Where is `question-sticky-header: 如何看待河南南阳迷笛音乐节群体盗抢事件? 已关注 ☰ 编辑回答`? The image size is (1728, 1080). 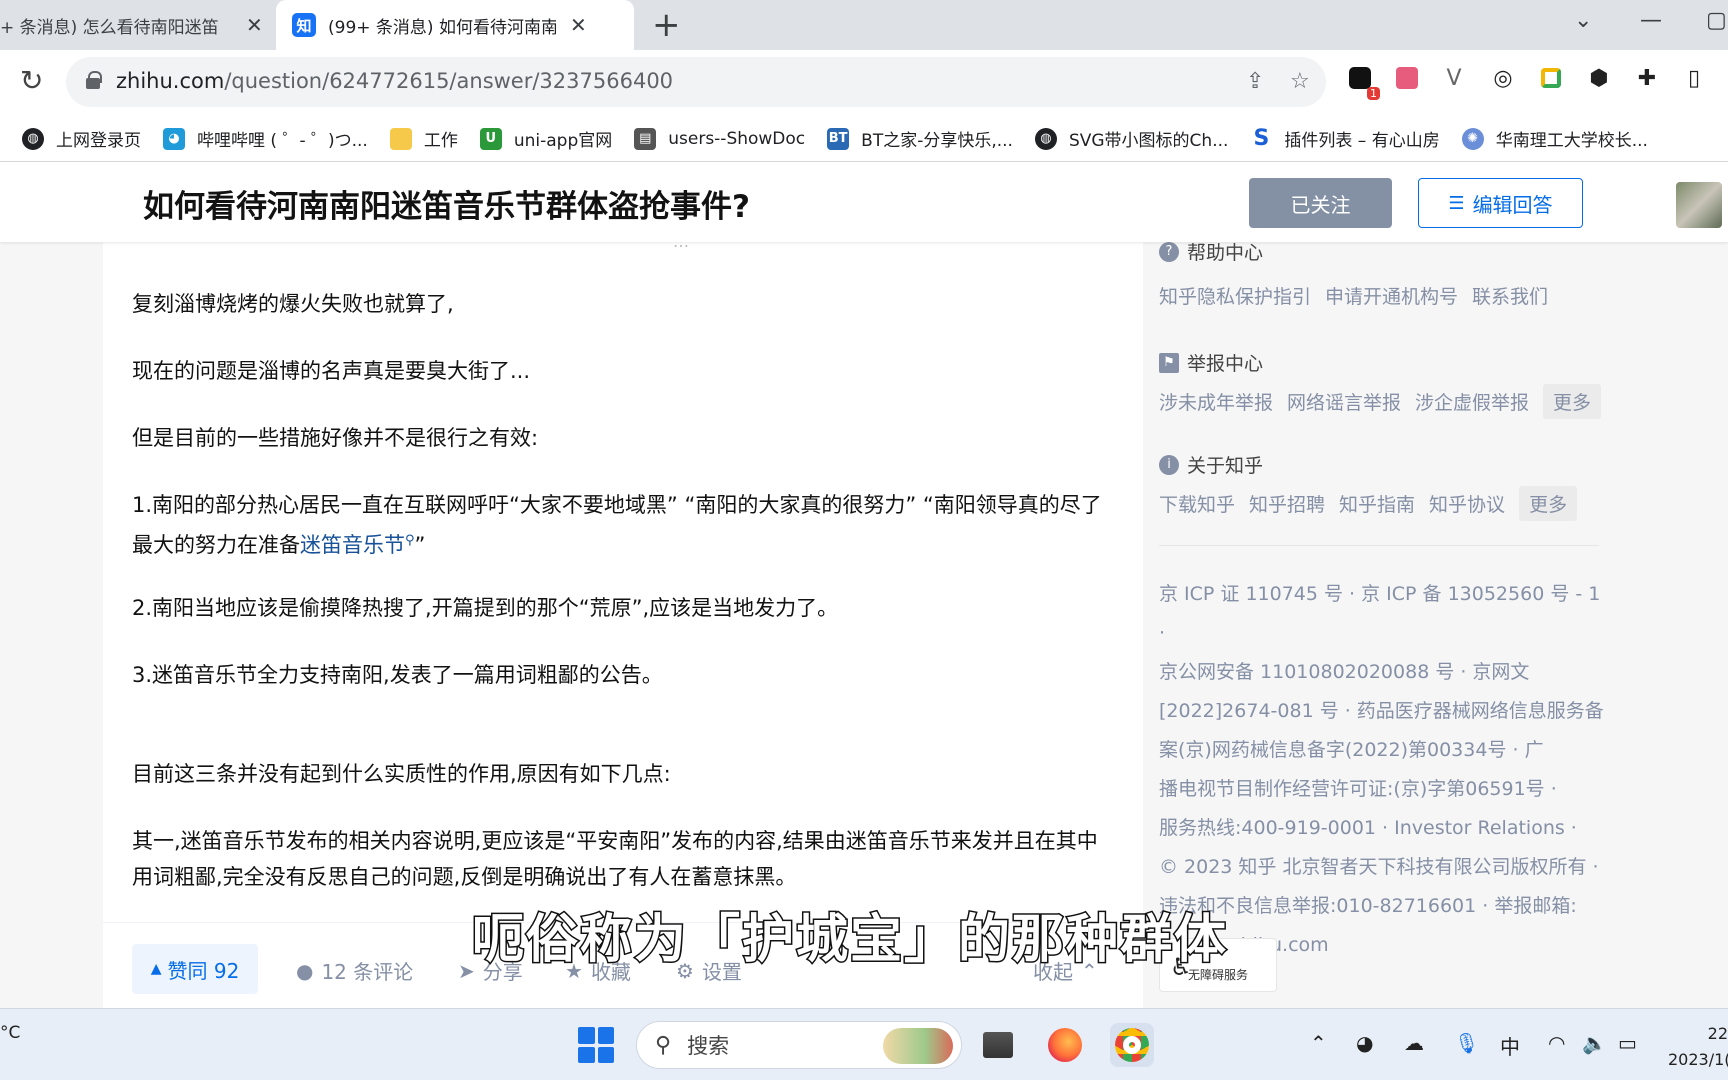
question-sticky-header: 如何看待河南南阳迷笛音乐节群体盗抢事件? 已关注 ☰ 编辑回答 is located at coordinates (864, 202).